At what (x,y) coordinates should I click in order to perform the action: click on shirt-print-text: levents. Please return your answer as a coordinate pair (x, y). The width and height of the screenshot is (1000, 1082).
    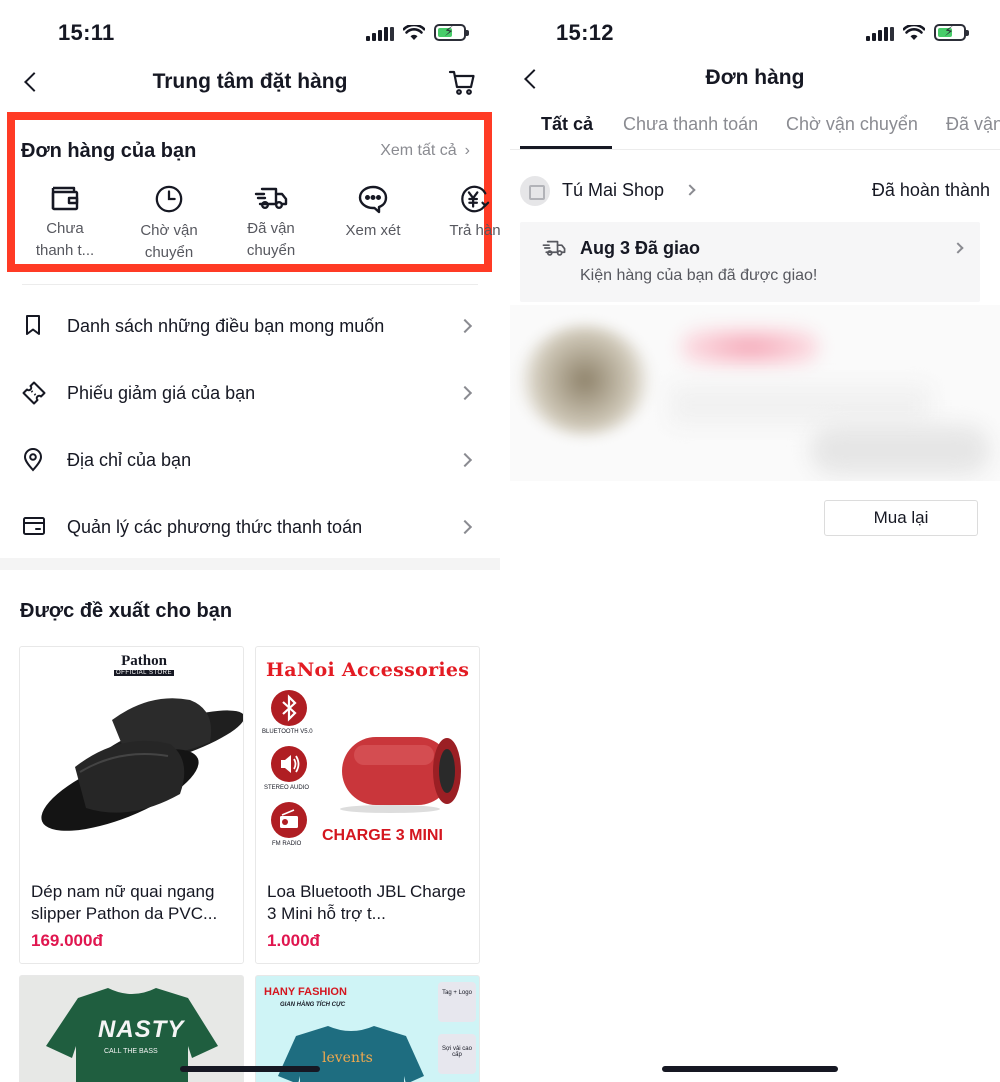
    Looking at the image, I should click on (347, 1058).